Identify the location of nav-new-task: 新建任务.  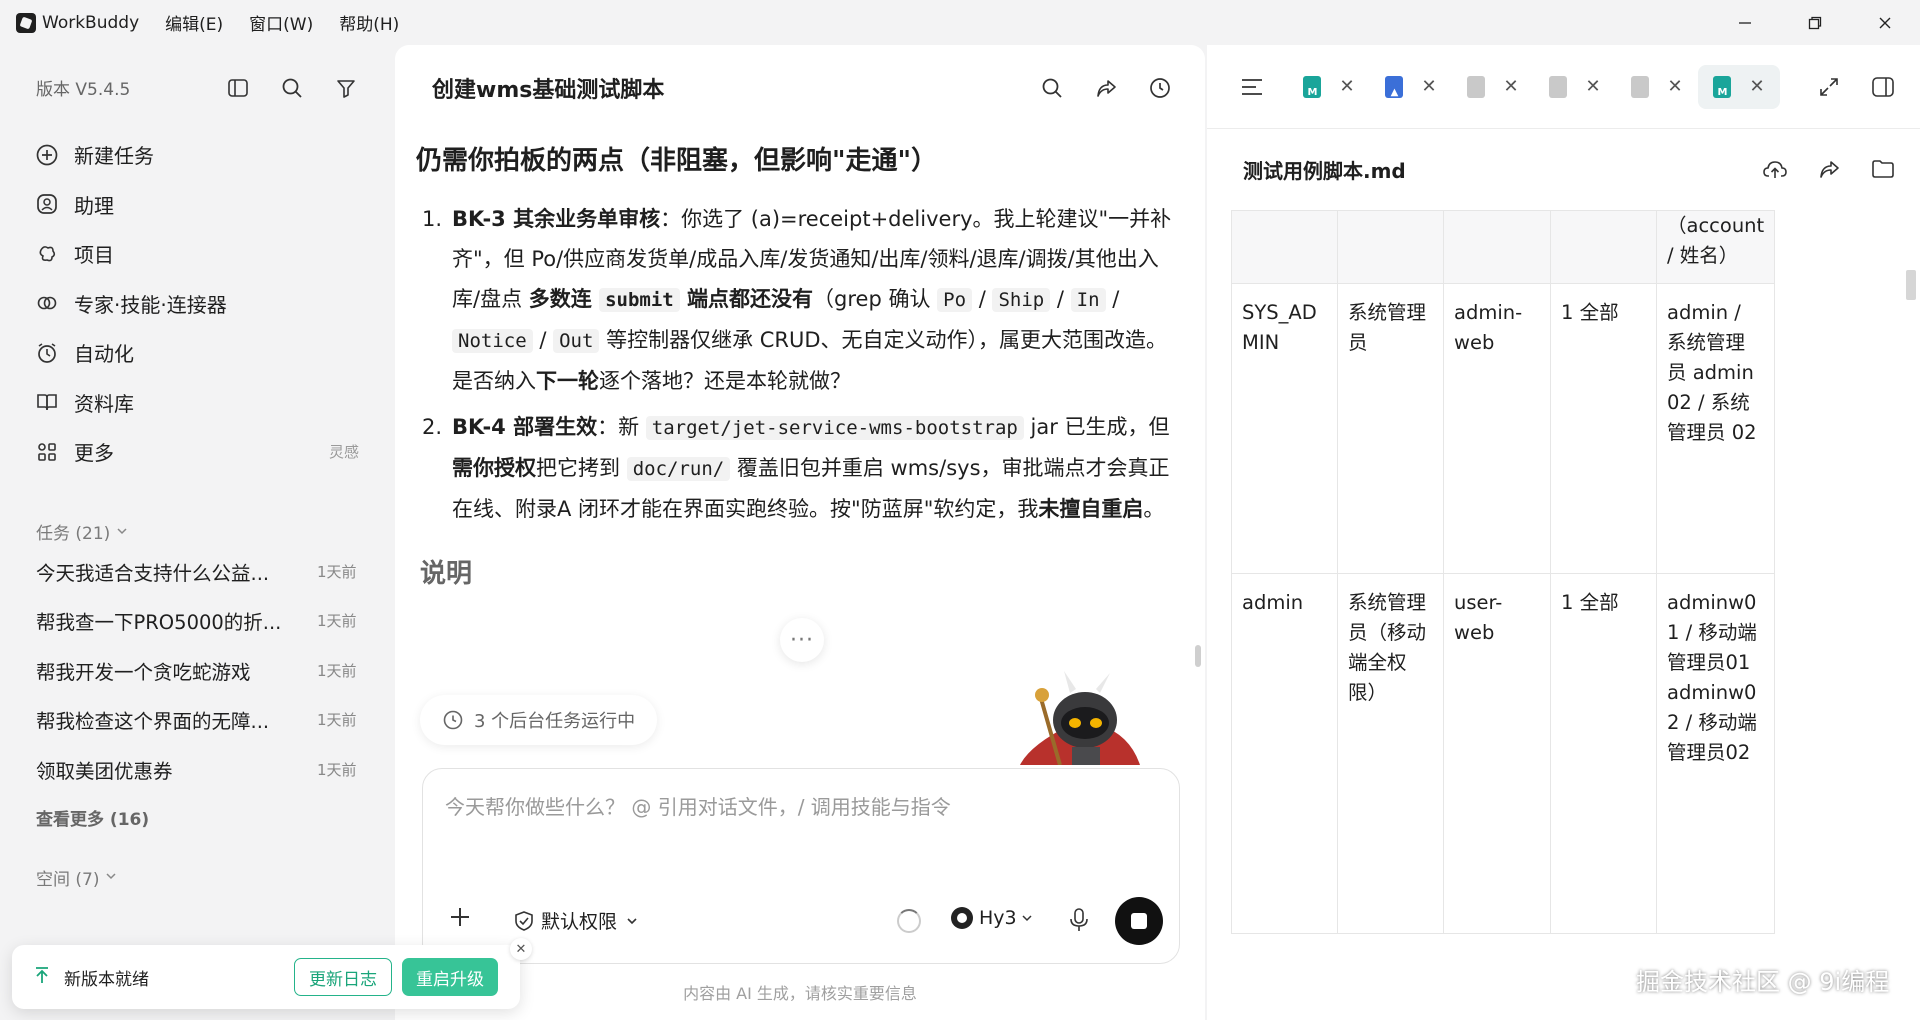
(214, 155).